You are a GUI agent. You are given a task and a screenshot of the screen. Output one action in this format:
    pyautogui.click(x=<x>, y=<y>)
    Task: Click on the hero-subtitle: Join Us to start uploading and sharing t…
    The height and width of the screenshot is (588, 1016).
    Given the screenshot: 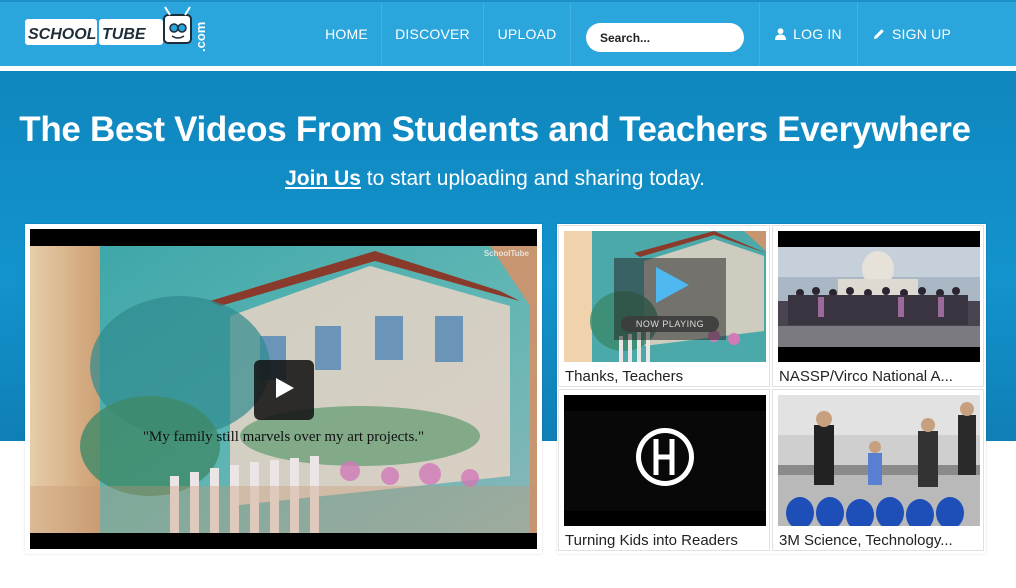 What is the action you would take?
    pyautogui.click(x=495, y=179)
    